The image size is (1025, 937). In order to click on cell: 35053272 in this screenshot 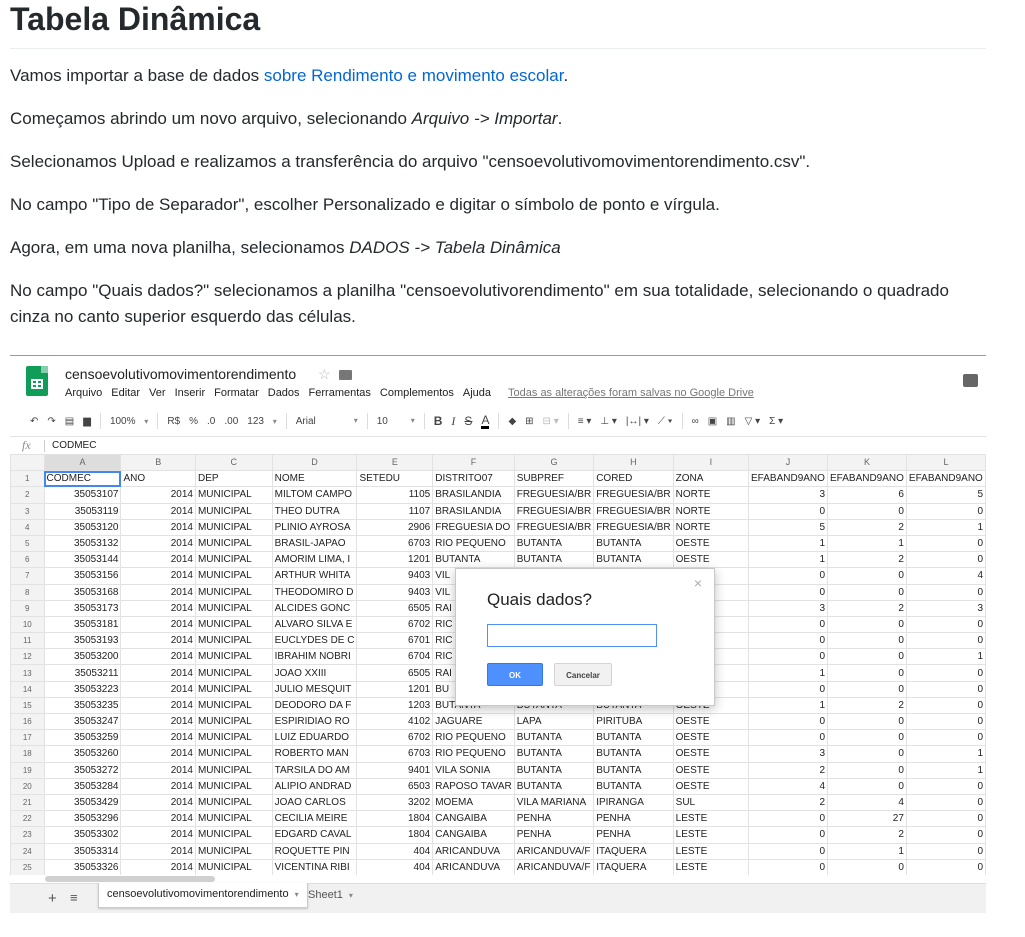, I will do `click(82, 770)`.